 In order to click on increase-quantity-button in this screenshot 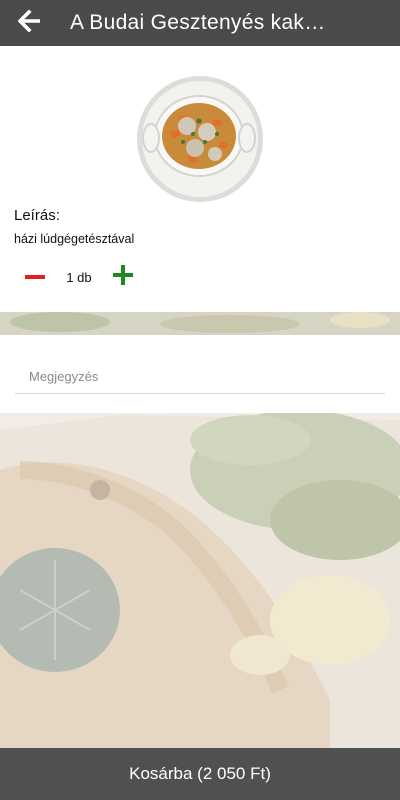, I will do `click(123, 277)`.